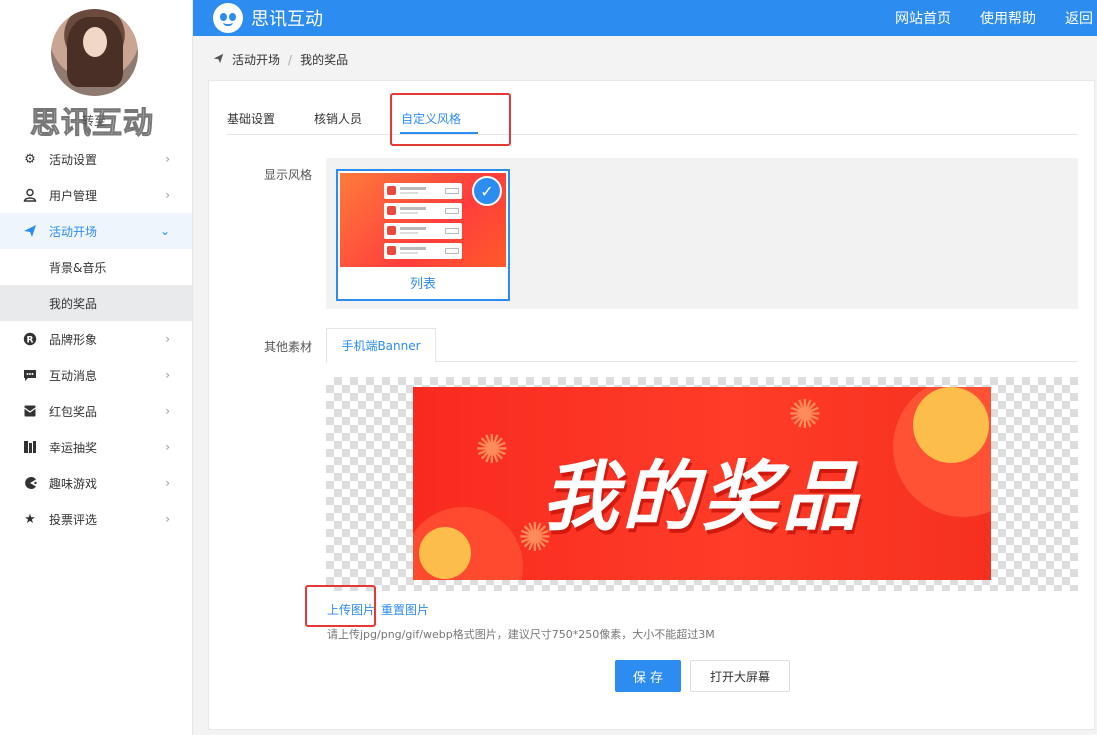  I want to click on style-option-label: 列表, so click(422, 284).